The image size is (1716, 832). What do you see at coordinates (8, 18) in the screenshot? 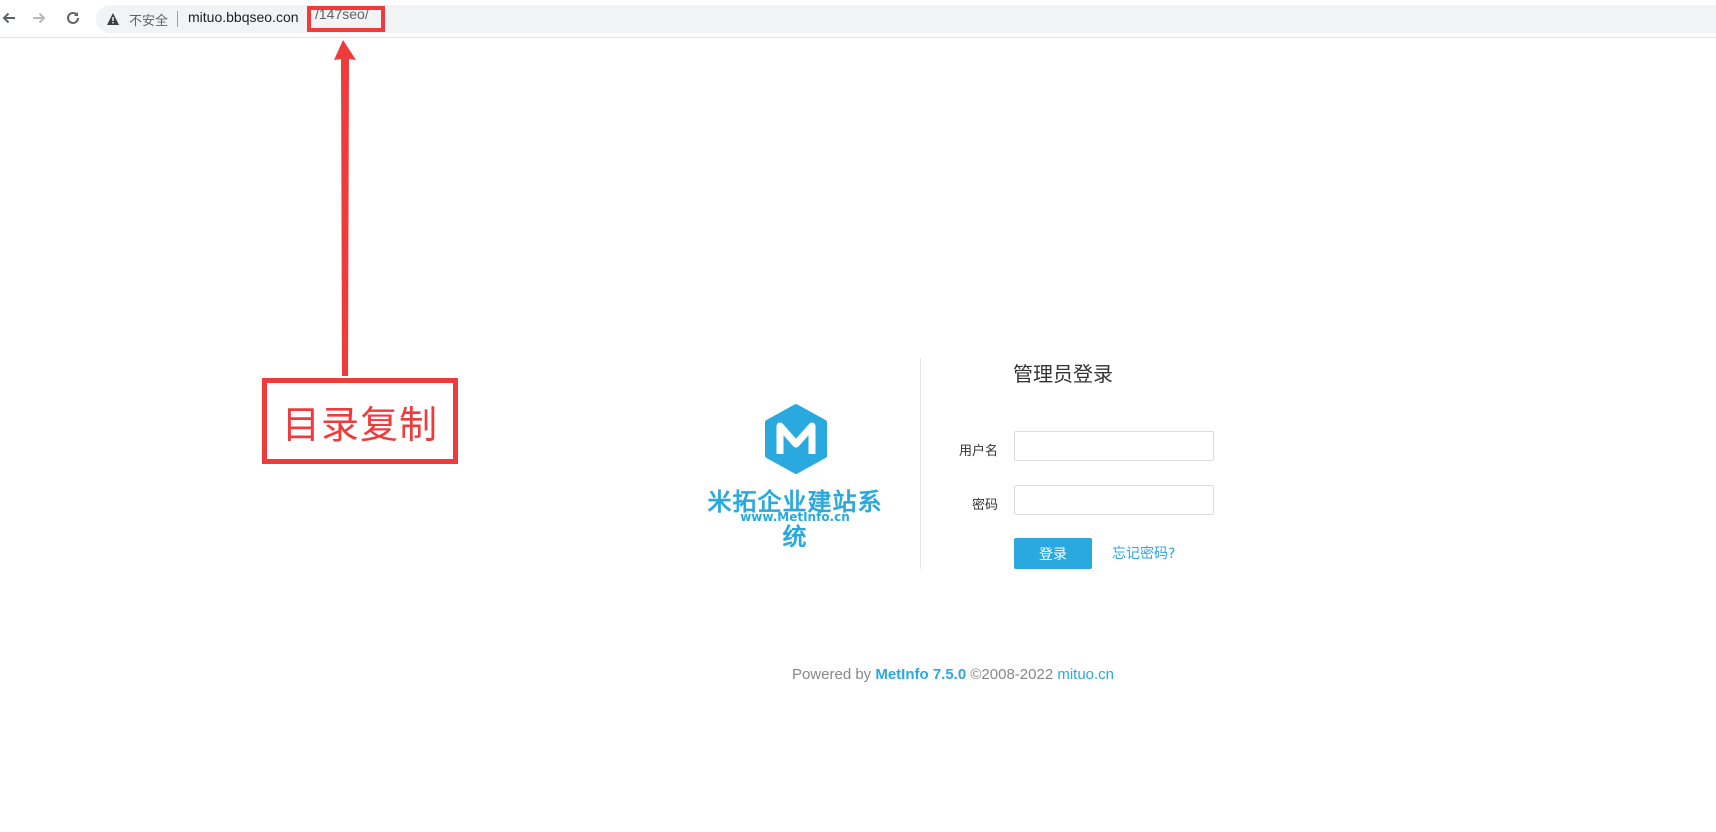
I see `back-arrow-icon` at bounding box center [8, 18].